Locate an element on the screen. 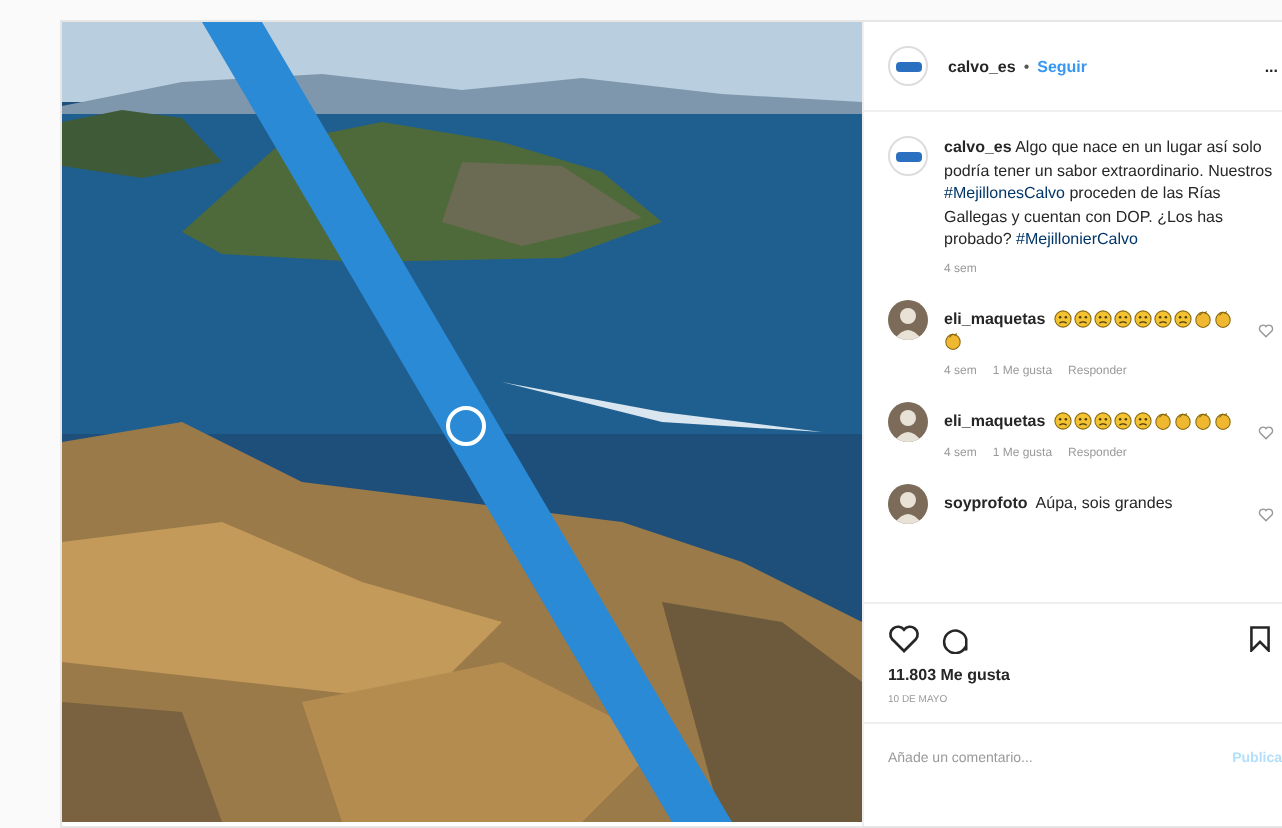 The height and width of the screenshot is (828, 1282). bookmark-icon is located at coordinates (1260, 639).